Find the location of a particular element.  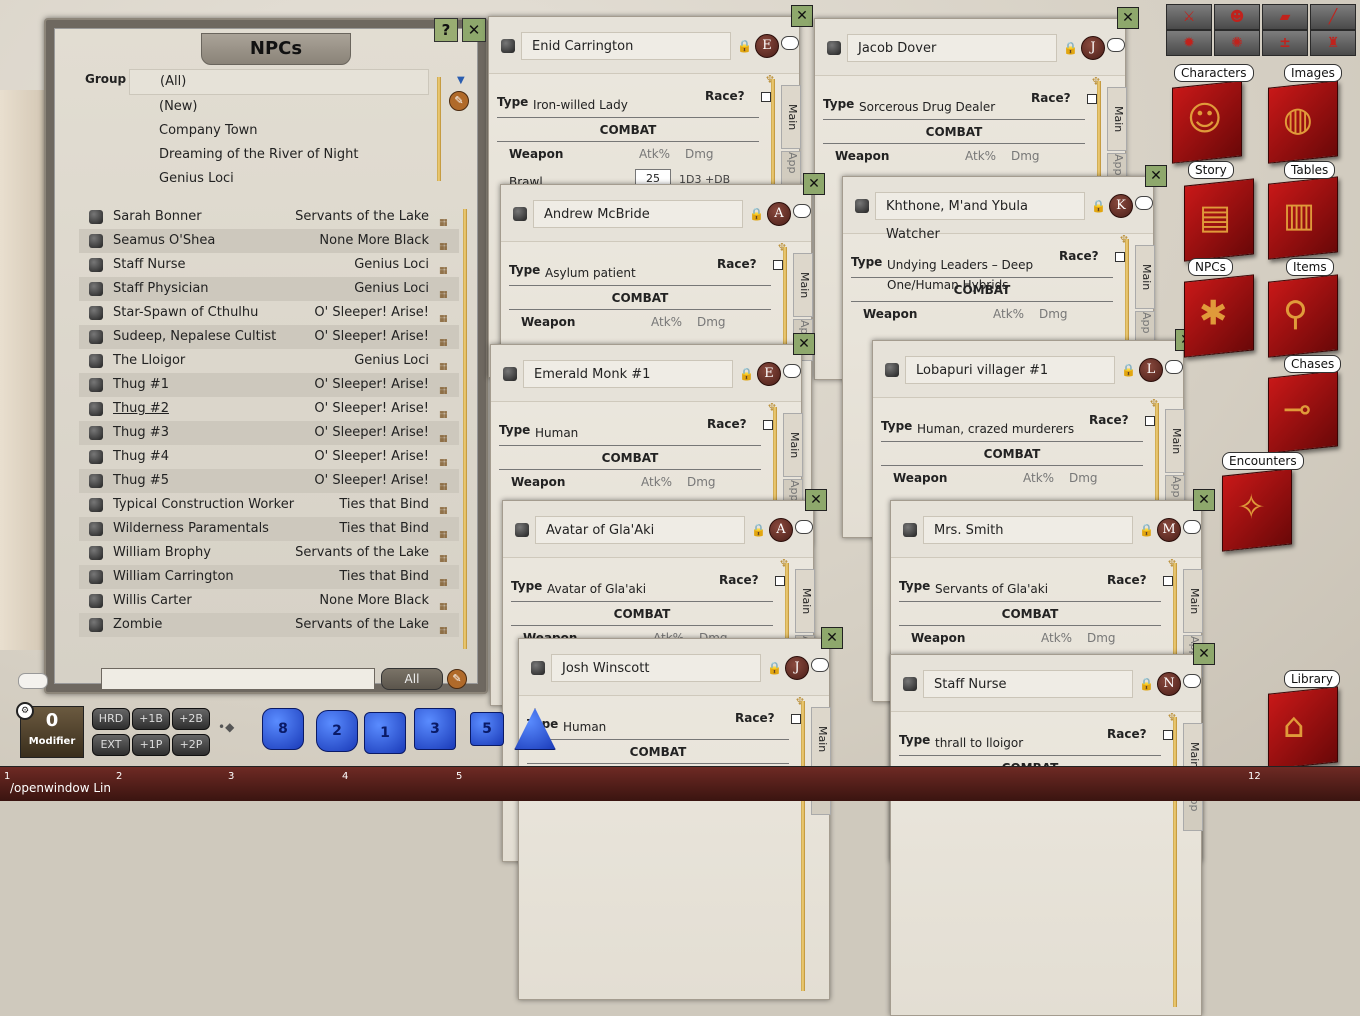

type-value: Human, crazed murderers is located at coordinates (1002, 429).